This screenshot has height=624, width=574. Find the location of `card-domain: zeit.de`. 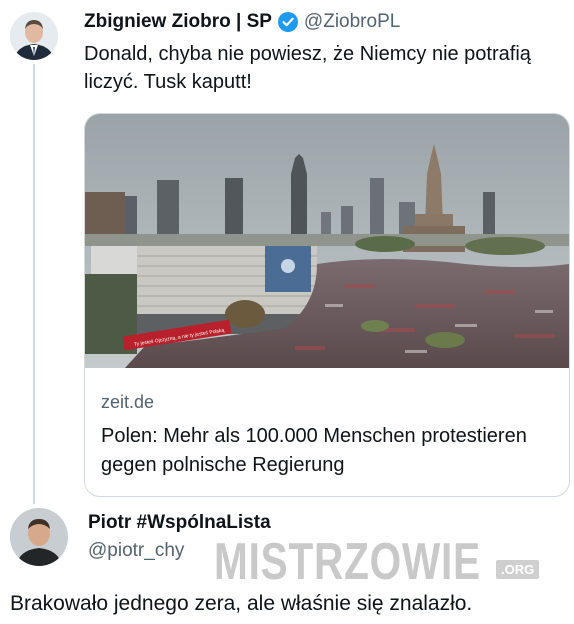

card-domain: zeit.de is located at coordinates (127, 402).